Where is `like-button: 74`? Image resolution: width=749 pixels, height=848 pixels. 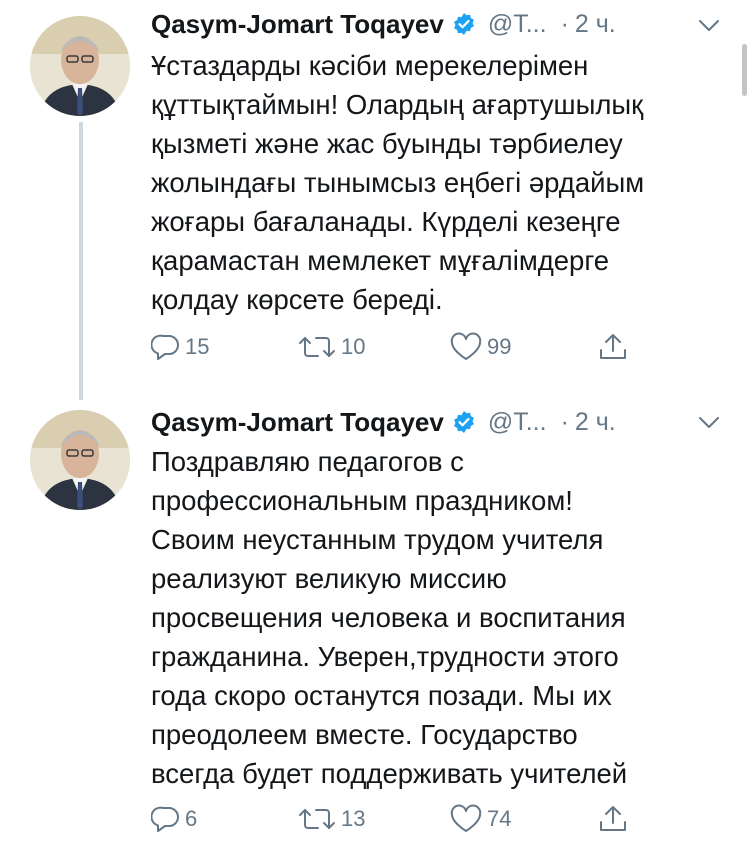 like-button: 74 is located at coordinates (480, 819).